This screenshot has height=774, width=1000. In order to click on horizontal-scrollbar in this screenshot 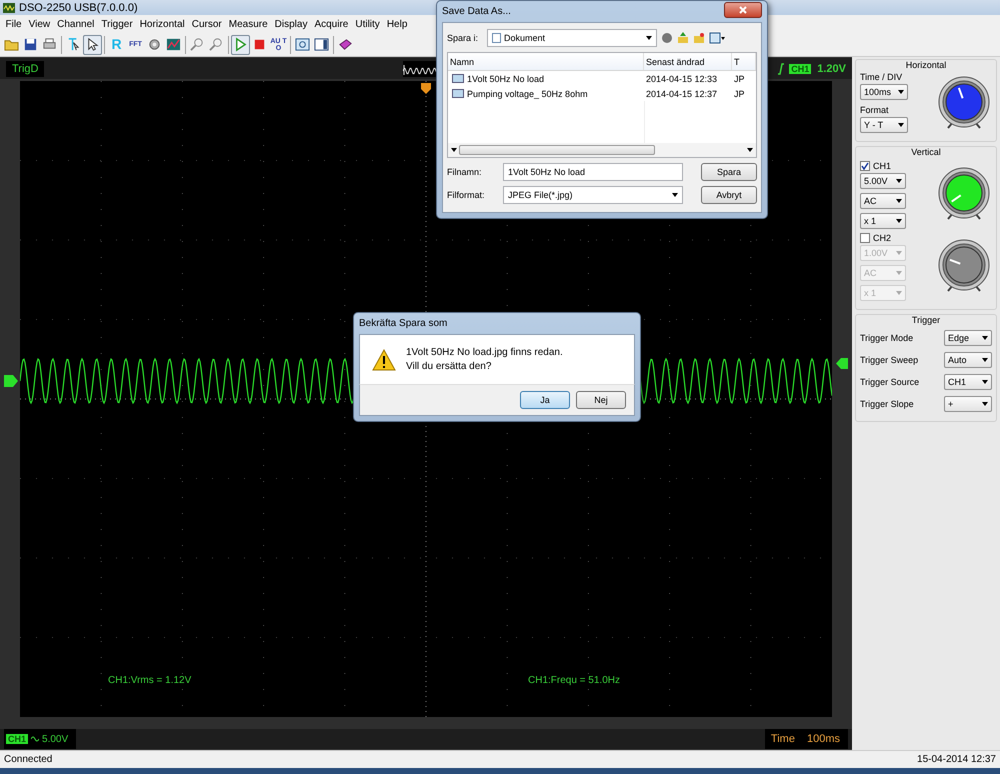, I will do `click(602, 150)`.